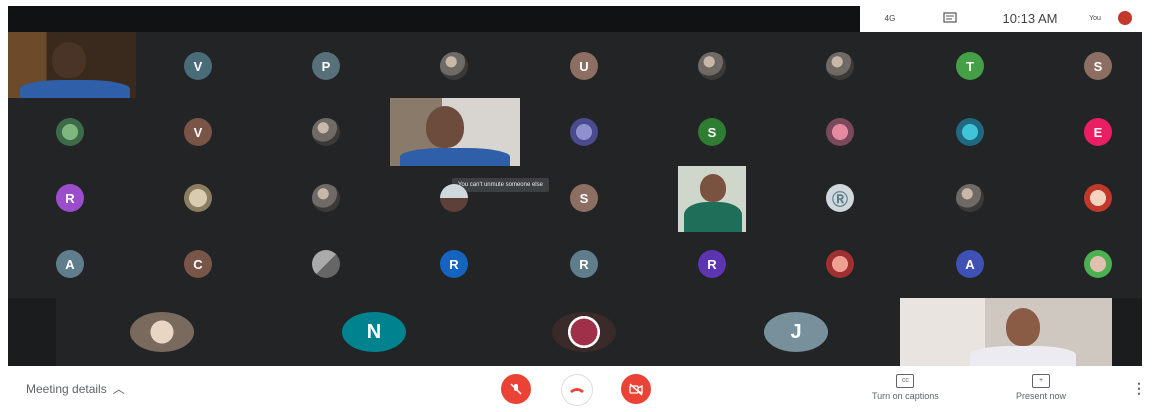 The width and height of the screenshot is (1152, 412). Describe the element at coordinates (905, 381) in the screenshot. I see `captions-icon: cc` at that location.